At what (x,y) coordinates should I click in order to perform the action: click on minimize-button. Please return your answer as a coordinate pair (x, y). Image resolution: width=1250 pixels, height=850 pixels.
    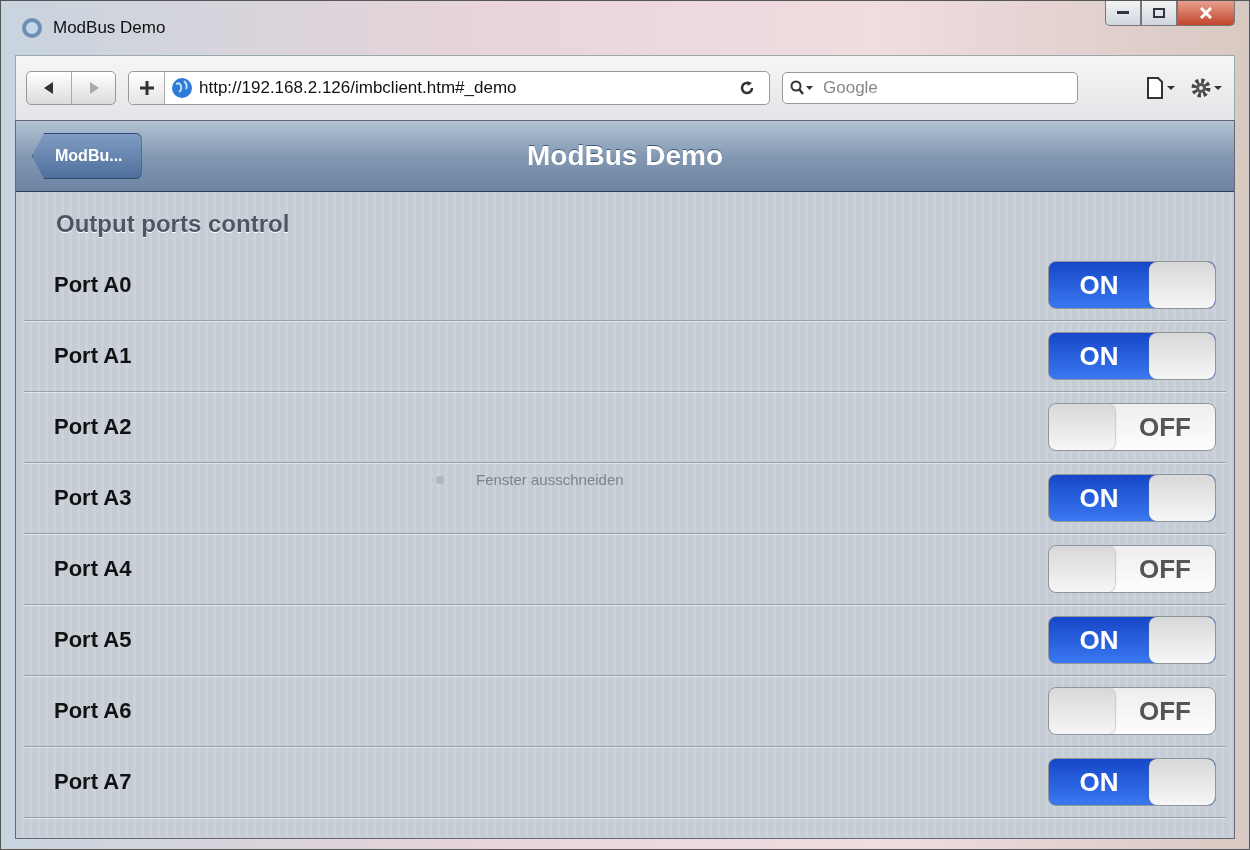
    Looking at the image, I should click on (1123, 13).